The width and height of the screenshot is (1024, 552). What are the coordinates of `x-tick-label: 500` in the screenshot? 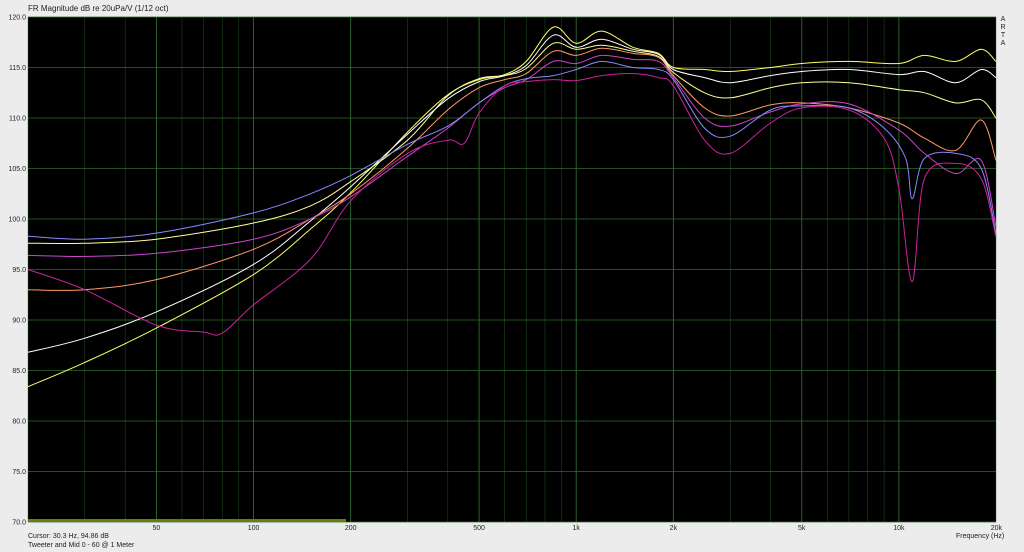 It's located at (479, 528).